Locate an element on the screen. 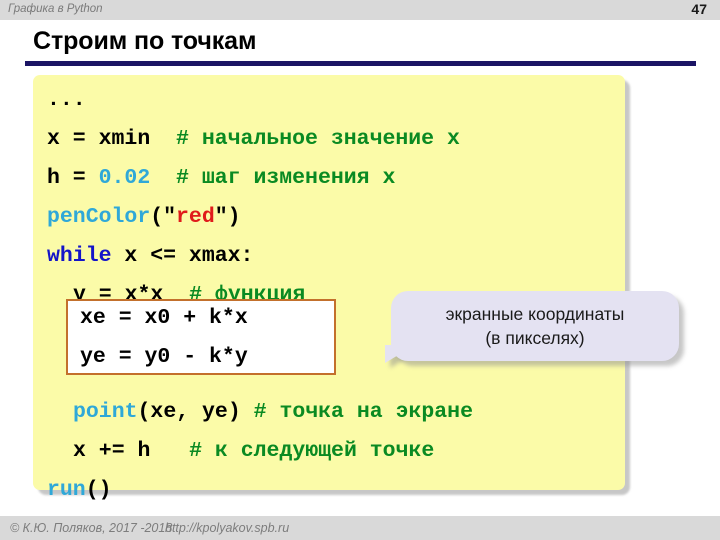 Image resolution: width=720 pixels, height=540 pixels. callout-line-2: (в пикселях) is located at coordinates (535, 338).